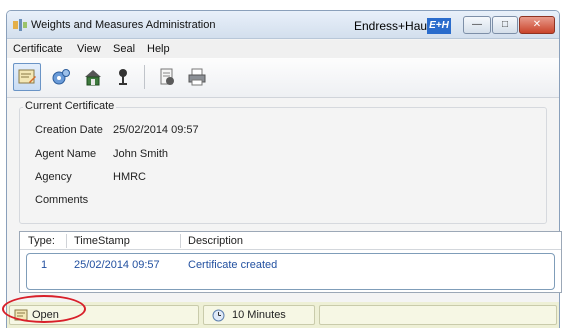 The width and height of the screenshot is (566, 334). Describe the element at coordinates (66, 154) in the screenshot. I see `agent-name-label: Agent Name` at that location.